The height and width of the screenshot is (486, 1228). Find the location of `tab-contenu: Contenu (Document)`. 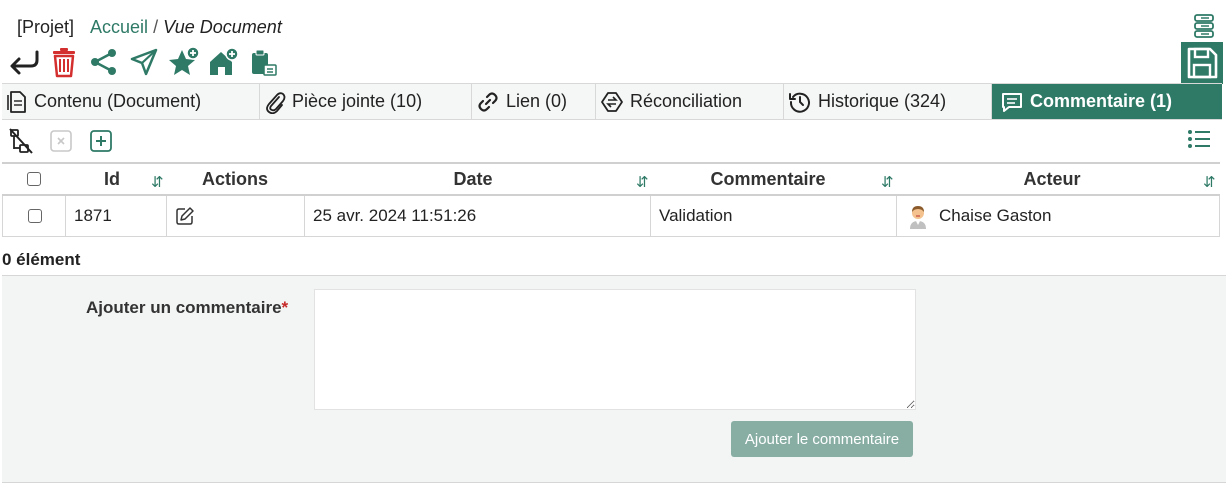

tab-contenu: Contenu (Document) is located at coordinates (131, 101).